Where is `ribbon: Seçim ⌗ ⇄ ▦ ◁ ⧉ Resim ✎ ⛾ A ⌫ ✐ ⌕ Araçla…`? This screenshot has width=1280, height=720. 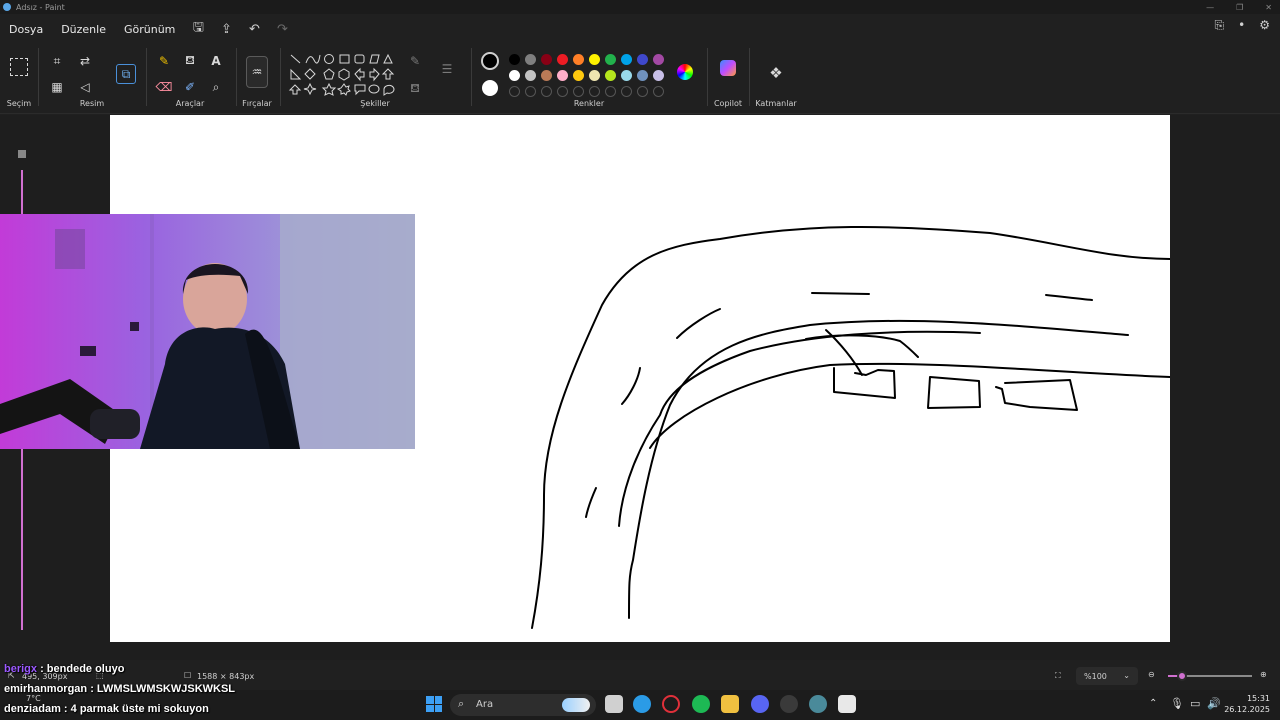 ribbon: Seçim ⌗ ⇄ ▦ ◁ ⧉ Resim ✎ ⛾ A ⌫ ✐ ⌕ Araçla… is located at coordinates (640, 78).